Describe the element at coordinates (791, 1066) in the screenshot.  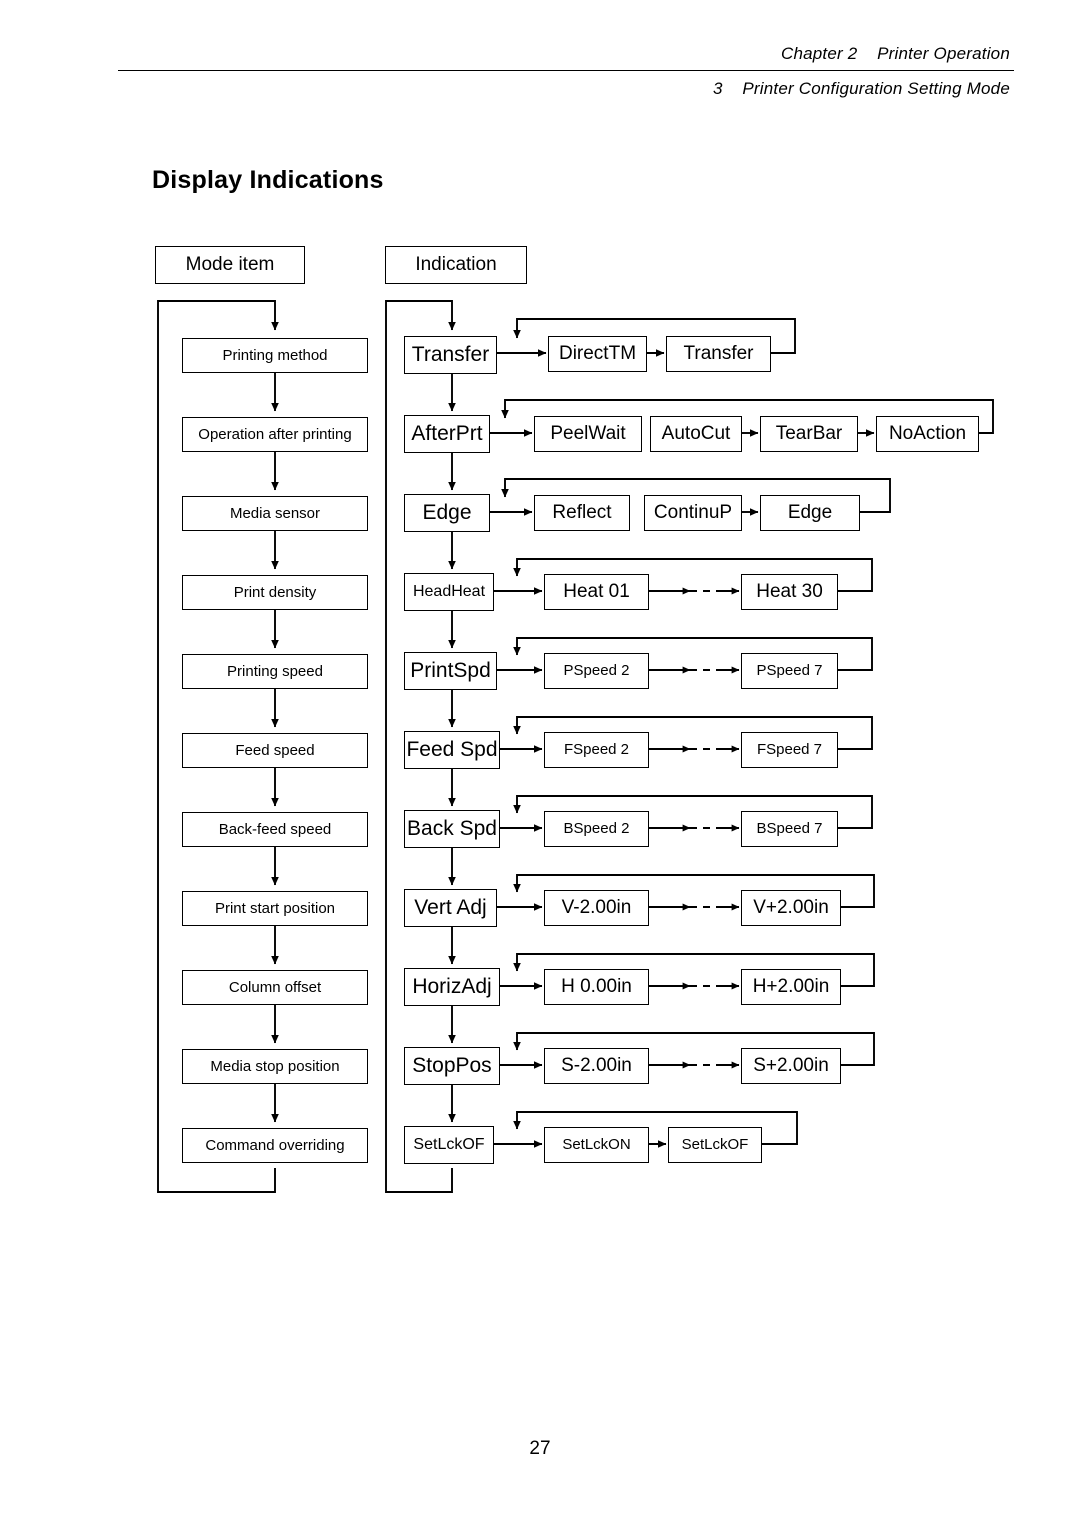
I see `indication-value-box: S+2.00in` at that location.